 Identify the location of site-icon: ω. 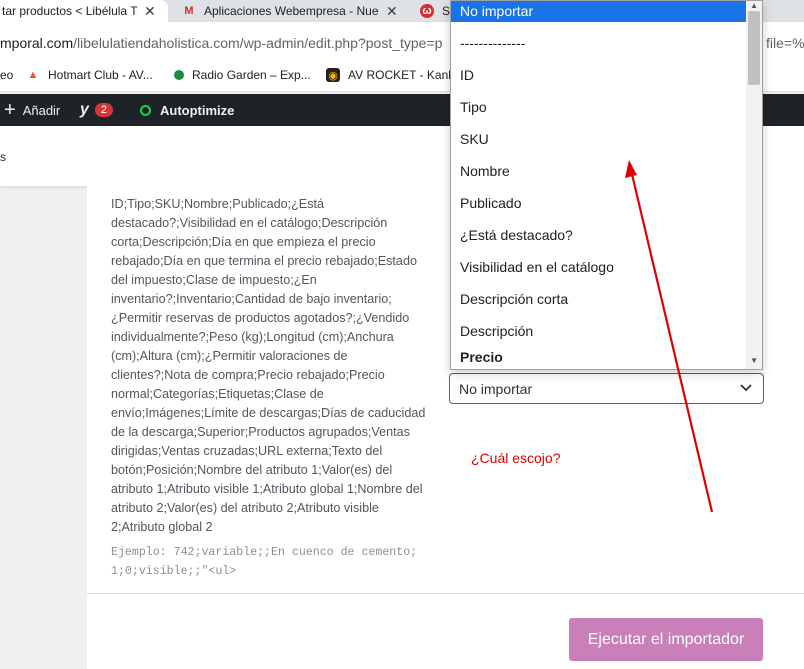
(427, 11).